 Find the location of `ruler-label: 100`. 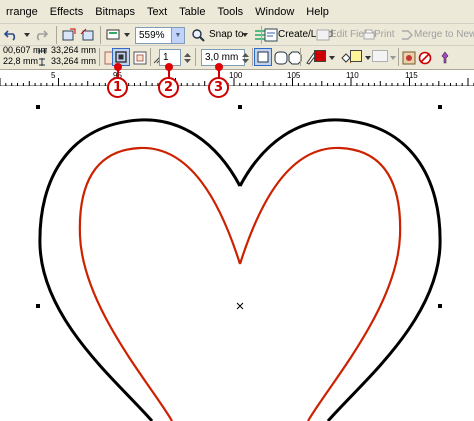

ruler-label: 100 is located at coordinates (236, 75).